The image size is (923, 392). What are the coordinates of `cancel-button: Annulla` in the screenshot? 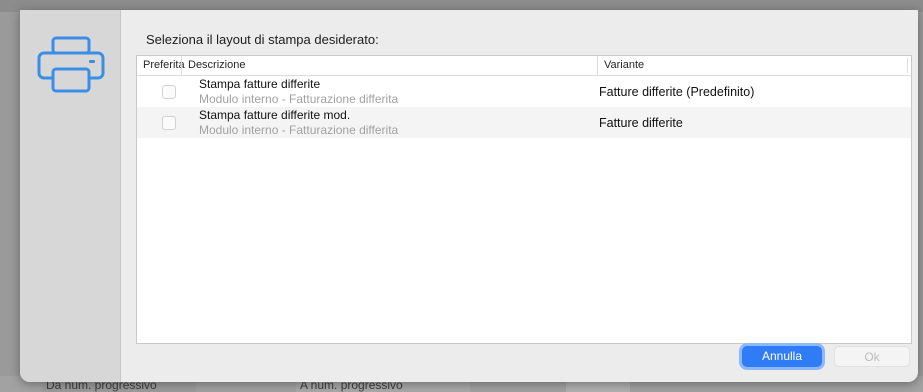 It's located at (782, 356).